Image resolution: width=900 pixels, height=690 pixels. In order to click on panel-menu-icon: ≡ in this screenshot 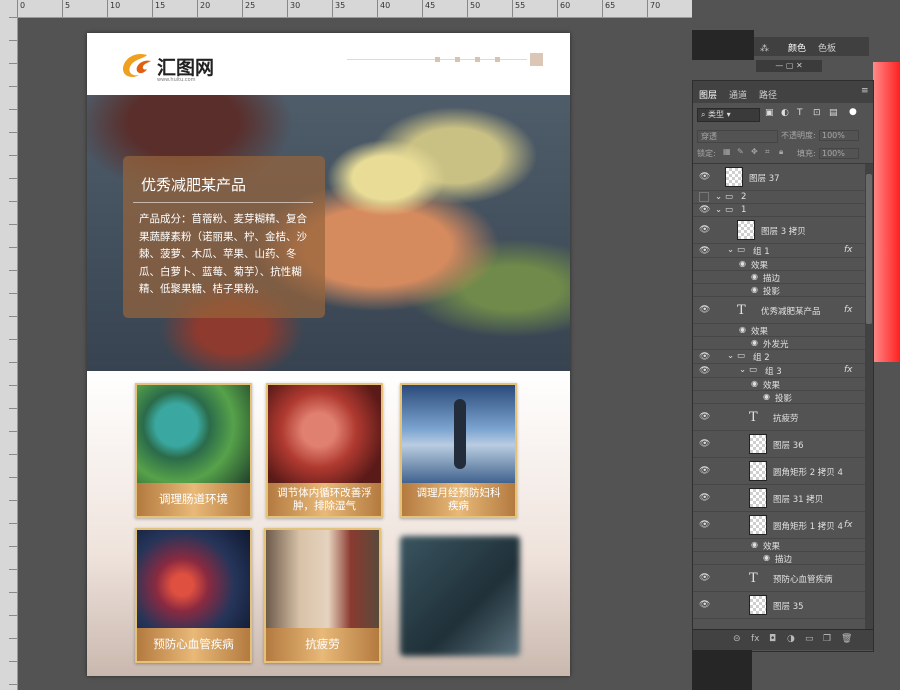, I will do `click(865, 91)`.